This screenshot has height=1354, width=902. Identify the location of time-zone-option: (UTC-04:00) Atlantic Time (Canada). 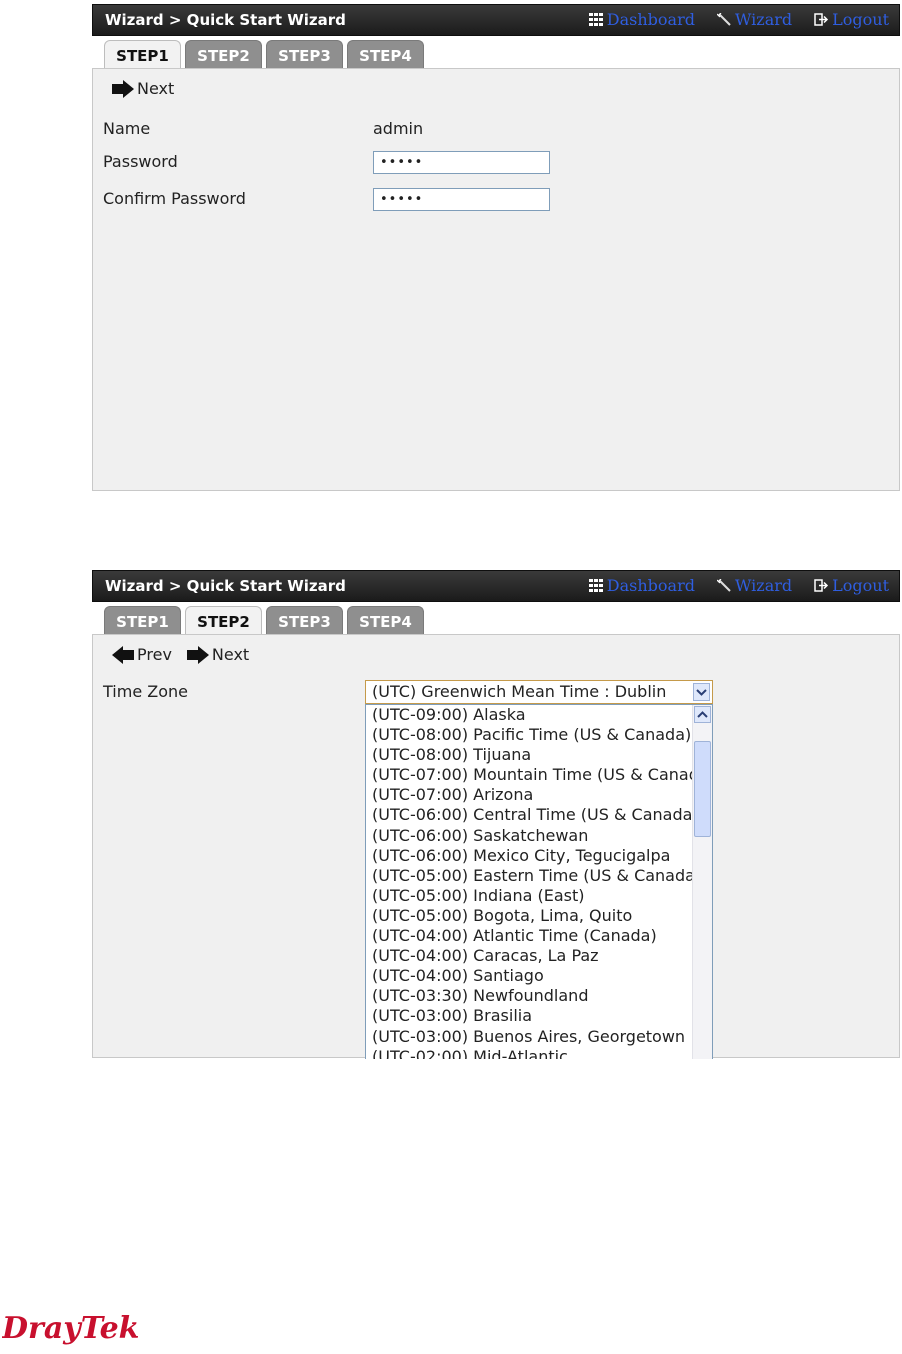
(539, 936).